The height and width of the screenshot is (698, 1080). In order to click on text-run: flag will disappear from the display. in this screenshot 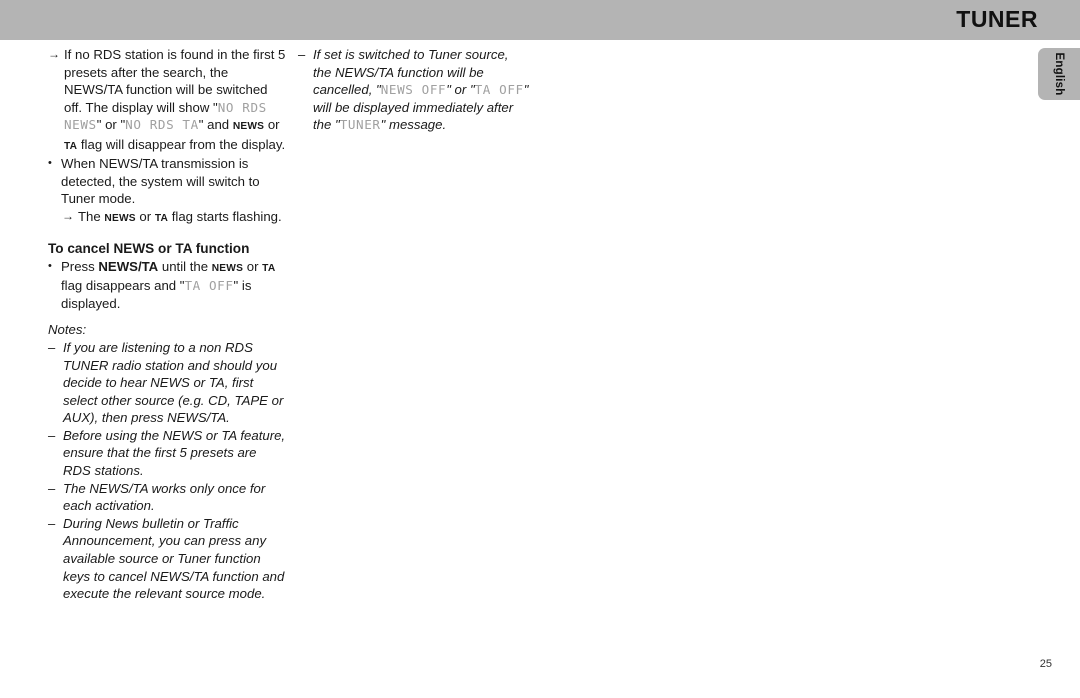, I will do `click(181, 144)`.